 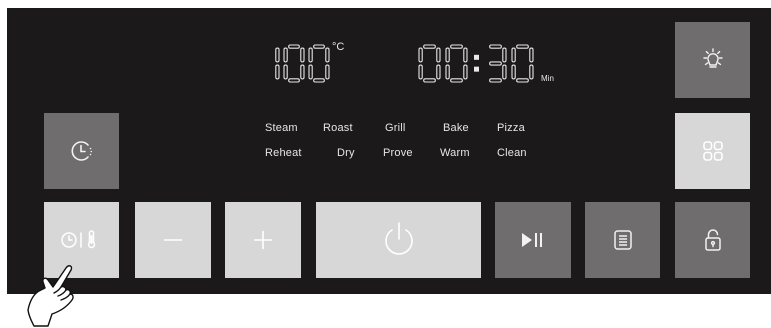 What do you see at coordinates (50, 296) in the screenshot?
I see `pointing-hand-icon` at bounding box center [50, 296].